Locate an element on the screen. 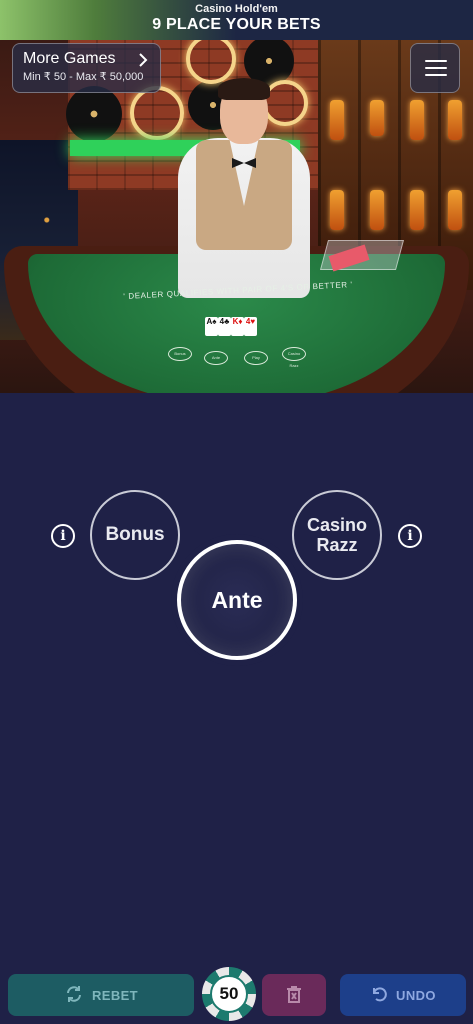  casino-razz-info-icon: i is located at coordinates (410, 536).